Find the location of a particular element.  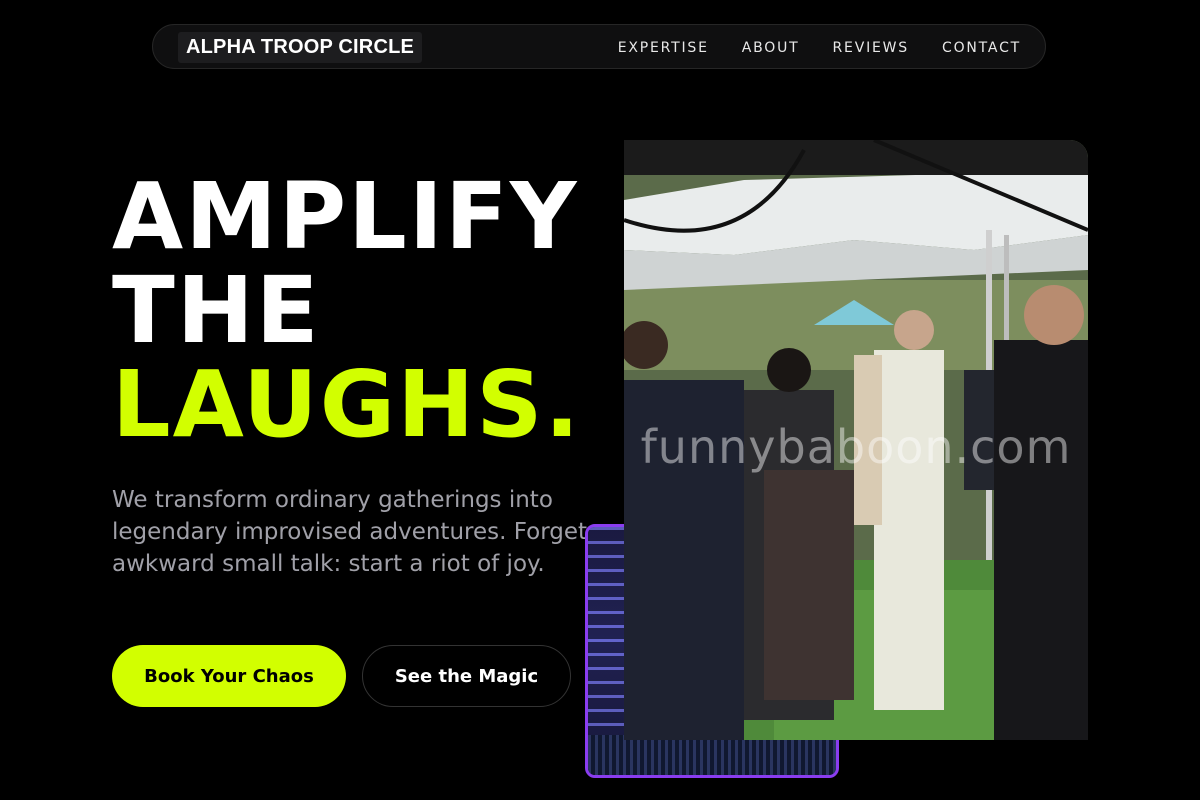

brand-logo: ALPHA TROOP CIRCLE is located at coordinates (300, 47).